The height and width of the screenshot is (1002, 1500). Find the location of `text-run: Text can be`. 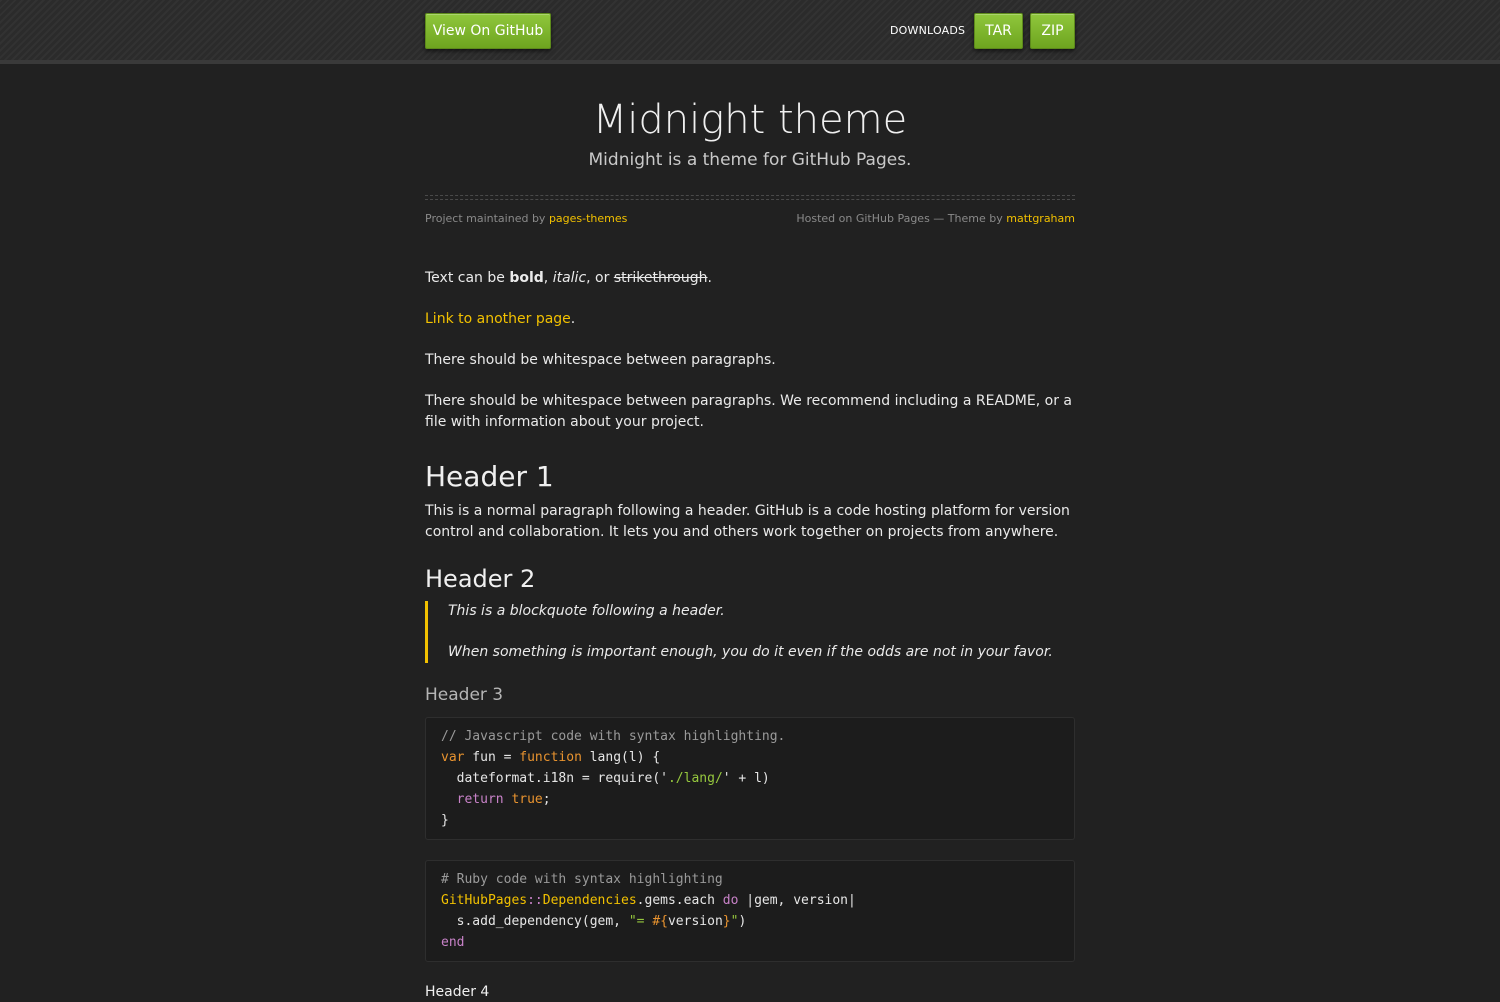

text-run: Text can be is located at coordinates (467, 278).